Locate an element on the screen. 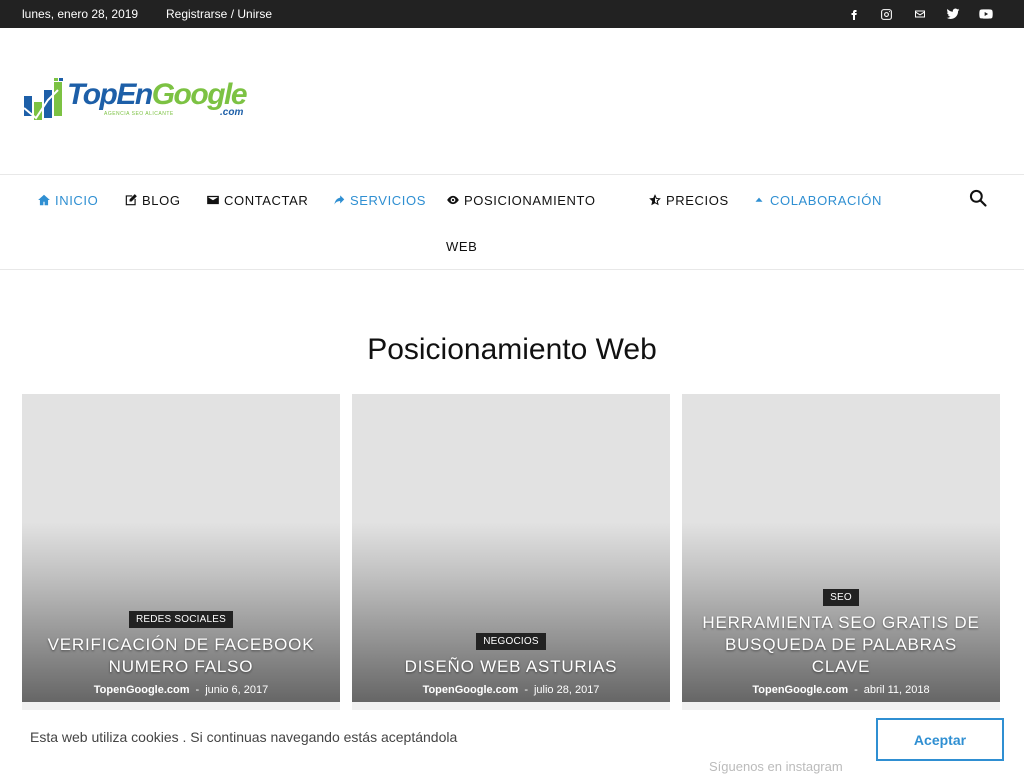 The width and height of the screenshot is (1024, 774). nav-item-inicio: INICIO is located at coordinates (67, 200).